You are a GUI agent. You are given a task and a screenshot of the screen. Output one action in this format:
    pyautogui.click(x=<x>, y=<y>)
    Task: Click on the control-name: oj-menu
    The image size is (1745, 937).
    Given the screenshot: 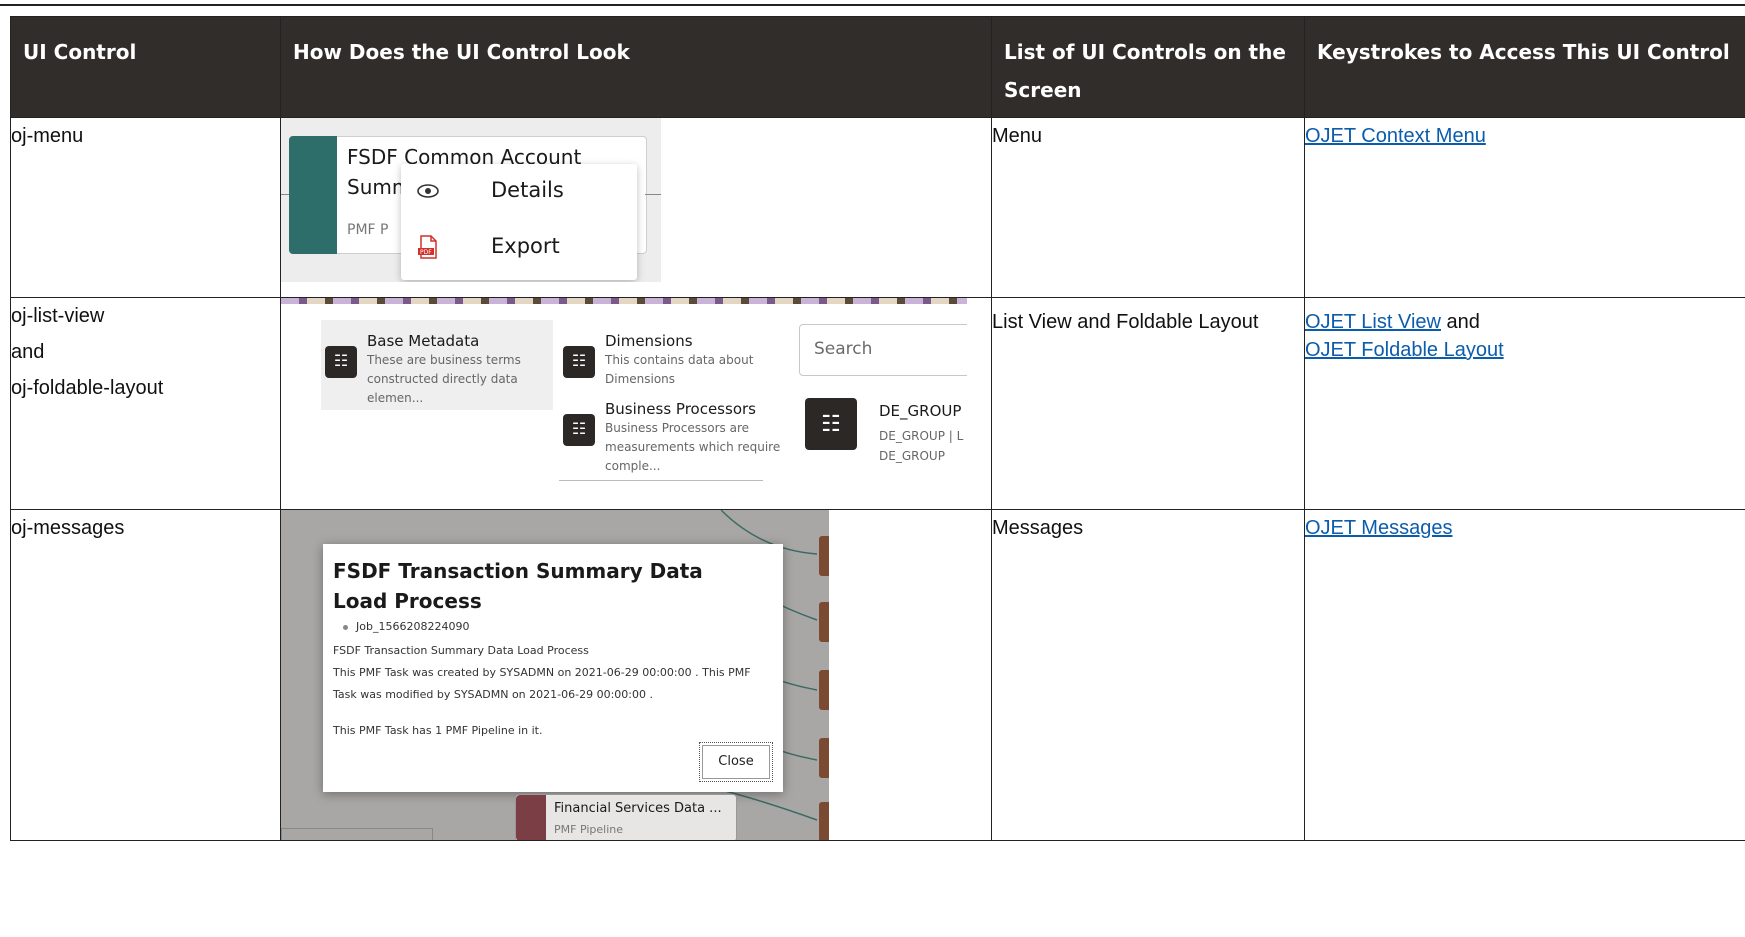 What is the action you would take?
    pyautogui.click(x=47, y=136)
    